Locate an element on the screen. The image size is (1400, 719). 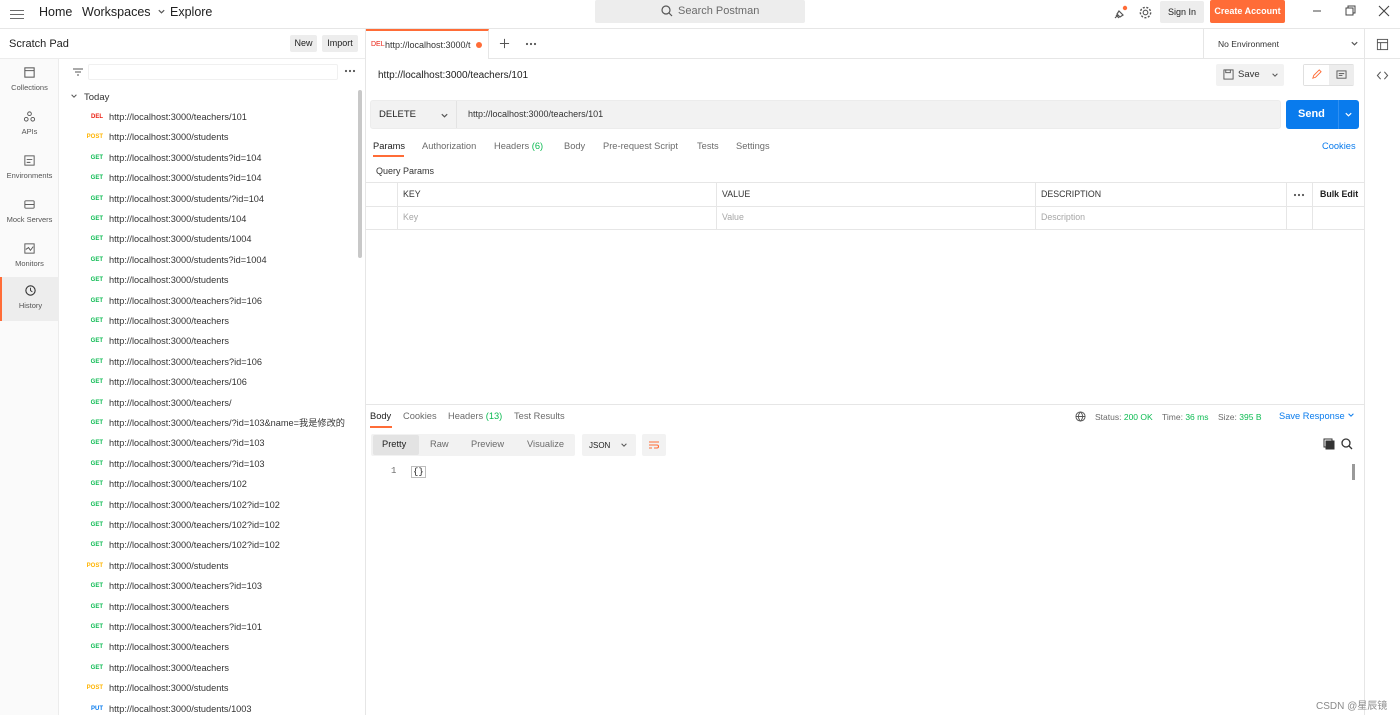
history-item: GET http://localhost:3000/teachers/102 is located at coordinates (204, 484).